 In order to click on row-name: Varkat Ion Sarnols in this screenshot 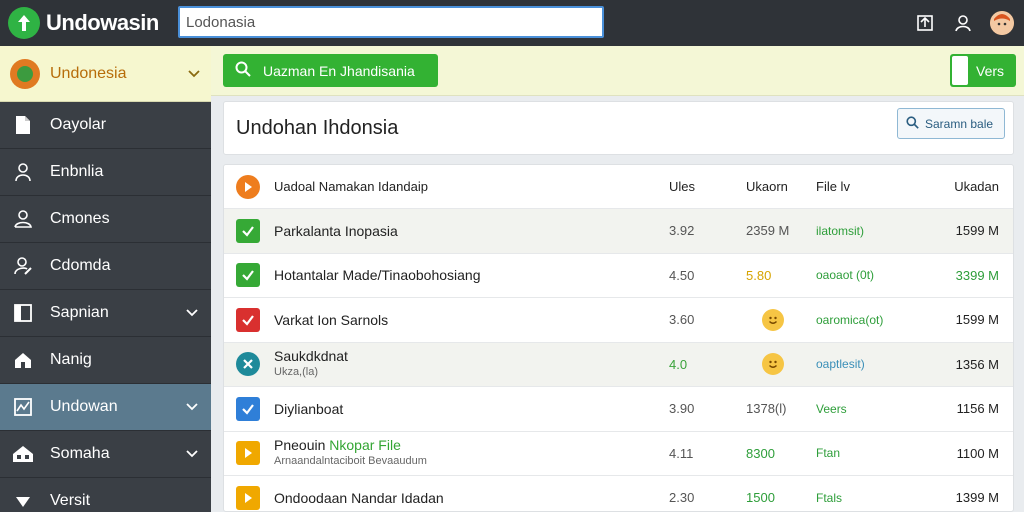, I will do `click(331, 319)`.